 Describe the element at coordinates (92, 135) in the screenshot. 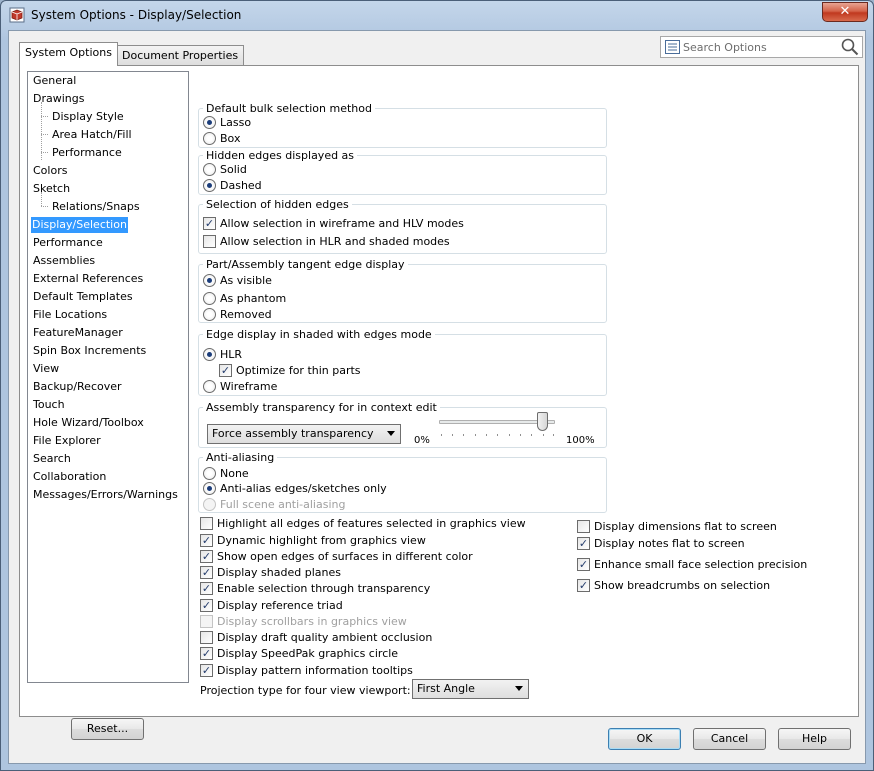

I see `tree-item-area-hatch-fill: Area Hatch/Fill` at that location.